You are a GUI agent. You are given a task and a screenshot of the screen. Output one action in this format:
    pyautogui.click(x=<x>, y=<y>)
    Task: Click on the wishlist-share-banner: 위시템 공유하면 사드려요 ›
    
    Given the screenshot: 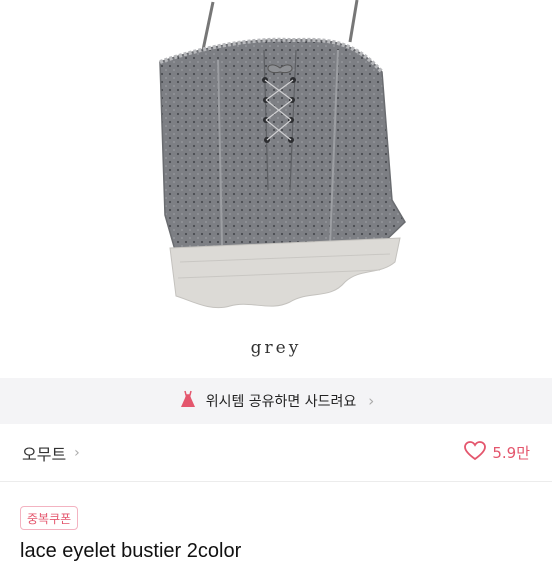 What is the action you would take?
    pyautogui.click(x=276, y=401)
    